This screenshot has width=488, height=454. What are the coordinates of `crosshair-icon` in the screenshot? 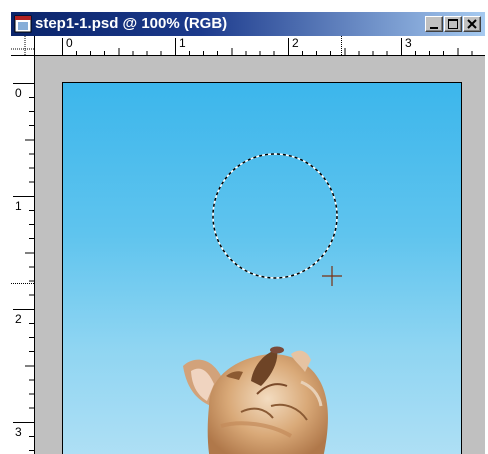 It's located at (332, 276).